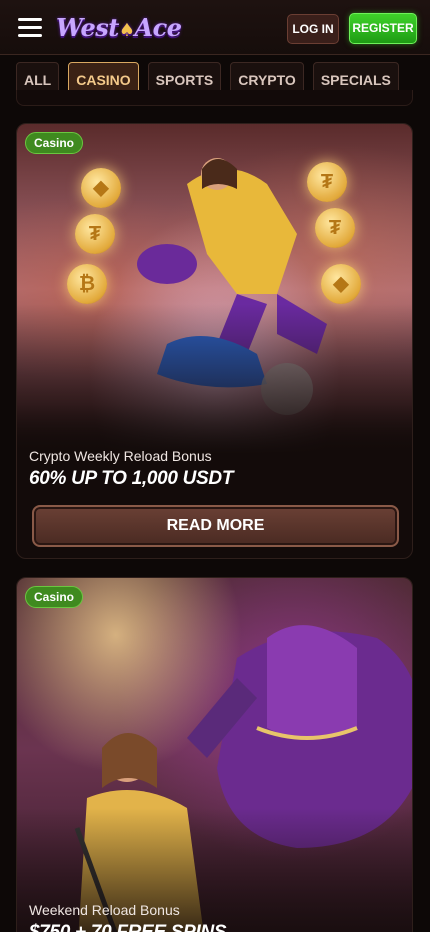  What do you see at coordinates (87, 284) in the screenshot?
I see `bitcoin-icon: ₿` at bounding box center [87, 284].